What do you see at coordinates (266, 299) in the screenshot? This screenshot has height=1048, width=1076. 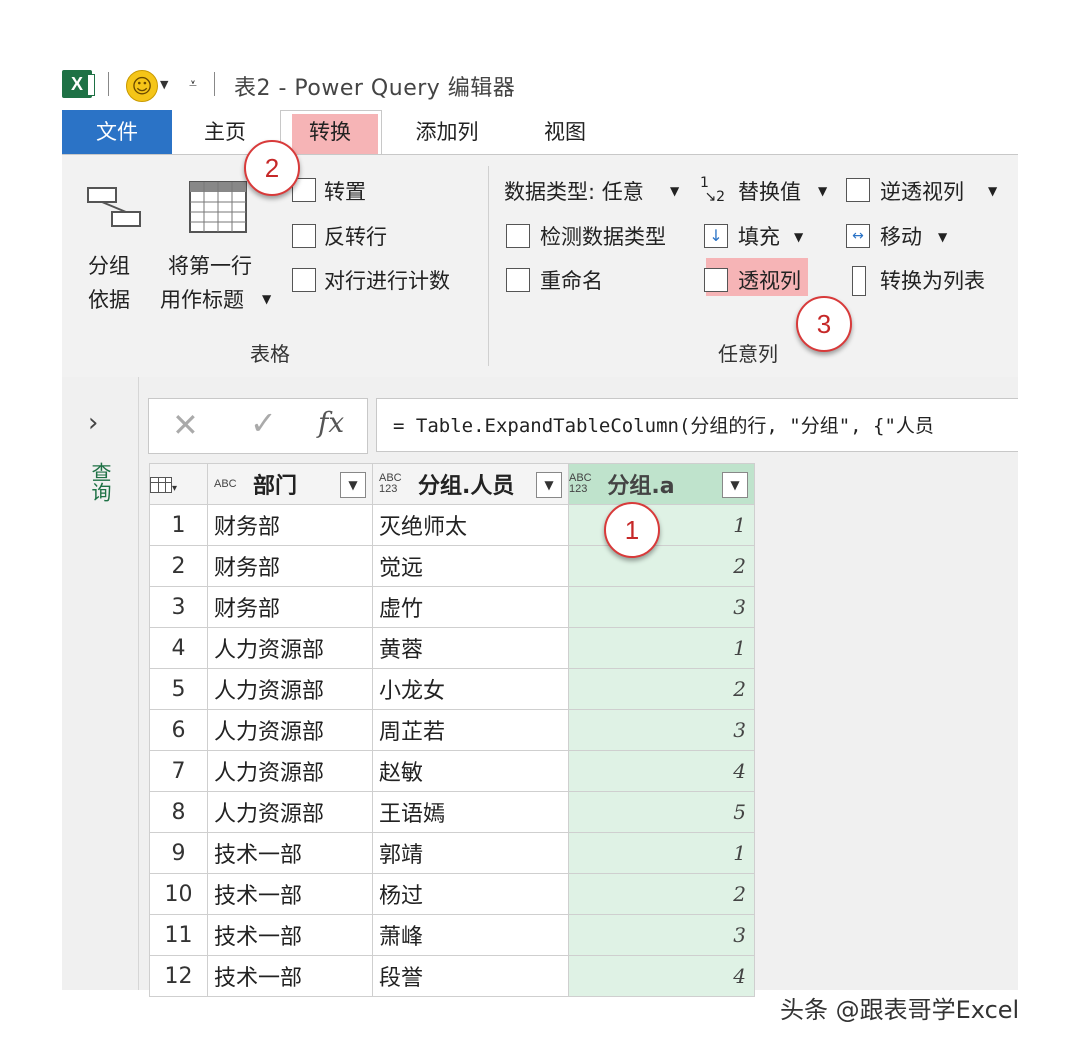 I see `use-first-row-dropdown-icon: ▼` at bounding box center [266, 299].